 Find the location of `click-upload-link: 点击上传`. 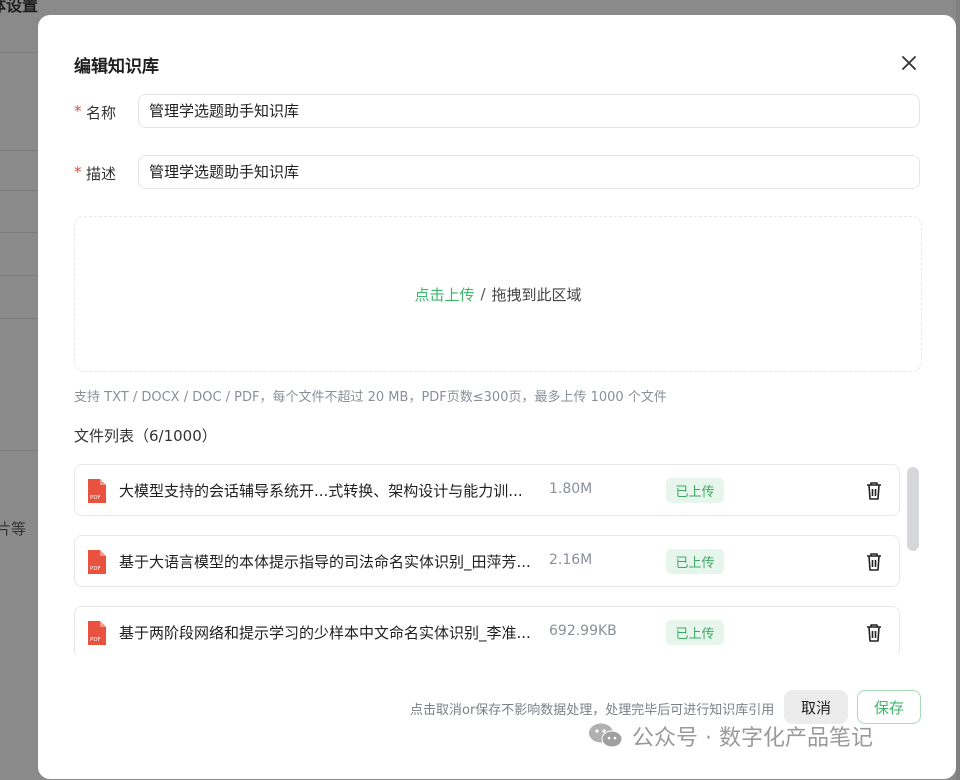

click-upload-link: 点击上传 is located at coordinates (444, 294).